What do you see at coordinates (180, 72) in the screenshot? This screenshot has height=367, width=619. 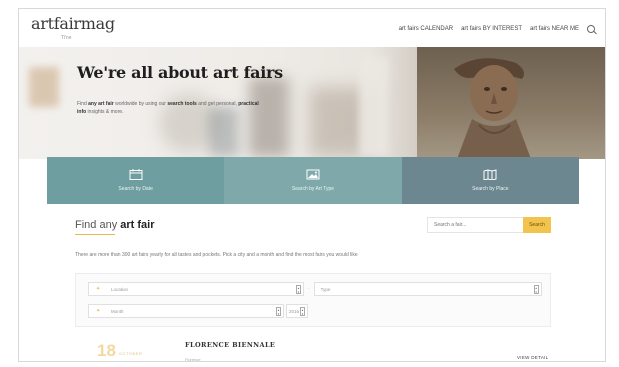 I see `hero-title: We're all about art fairs` at bounding box center [180, 72].